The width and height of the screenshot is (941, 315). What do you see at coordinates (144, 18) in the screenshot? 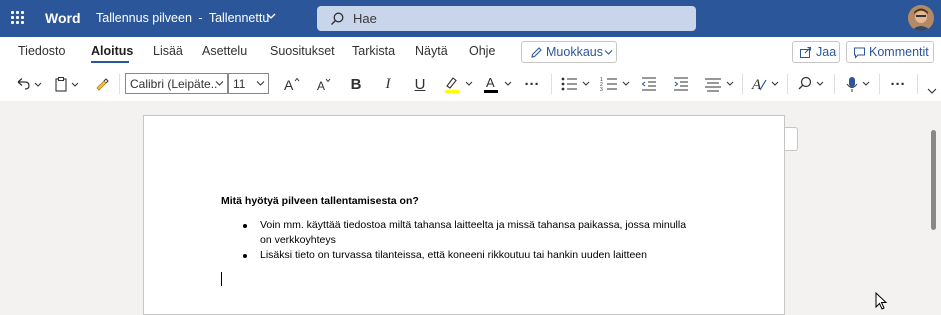
I see `document-title: Tallennus pilveen` at bounding box center [144, 18].